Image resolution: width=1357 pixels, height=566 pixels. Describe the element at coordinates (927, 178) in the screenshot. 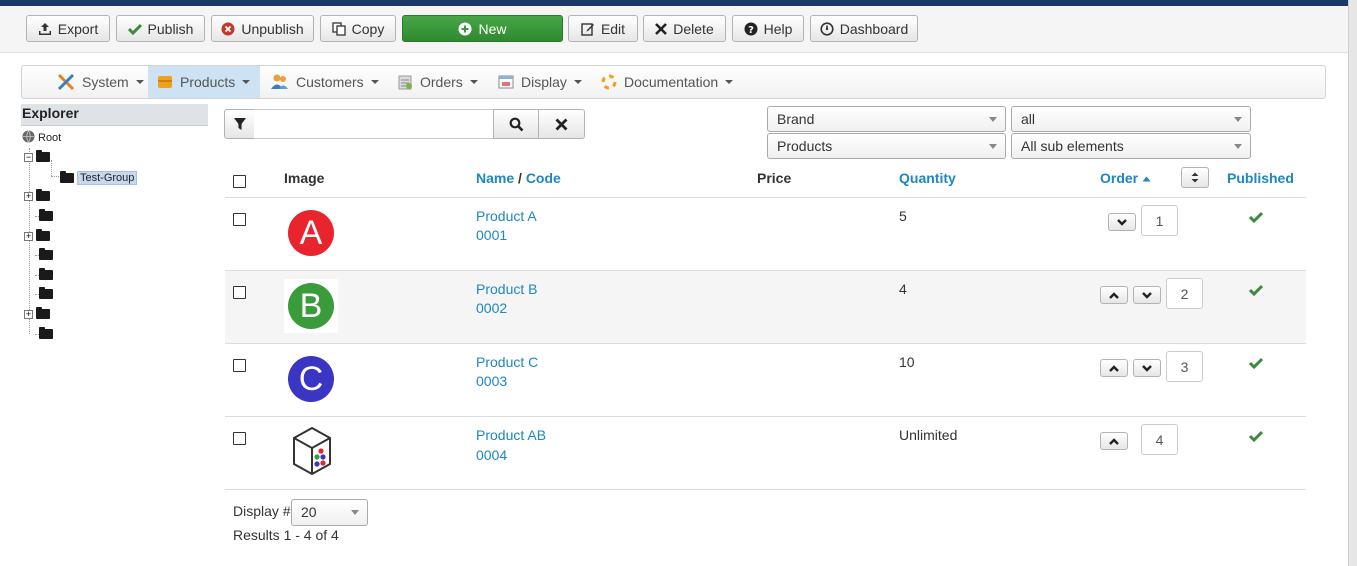

I see `sort-by-quantity-link: Quantity` at that location.